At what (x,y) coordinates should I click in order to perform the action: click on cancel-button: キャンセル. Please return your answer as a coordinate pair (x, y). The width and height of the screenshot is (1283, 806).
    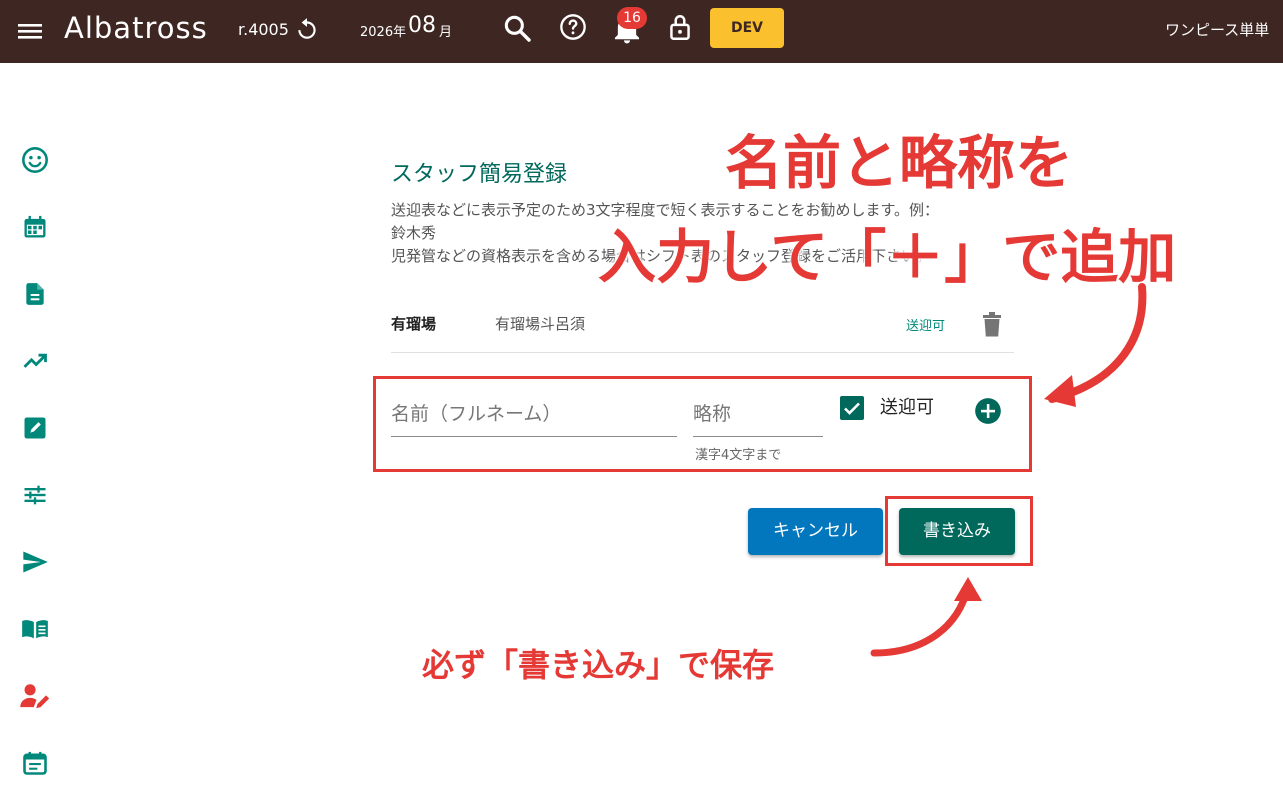
    Looking at the image, I should click on (815, 531).